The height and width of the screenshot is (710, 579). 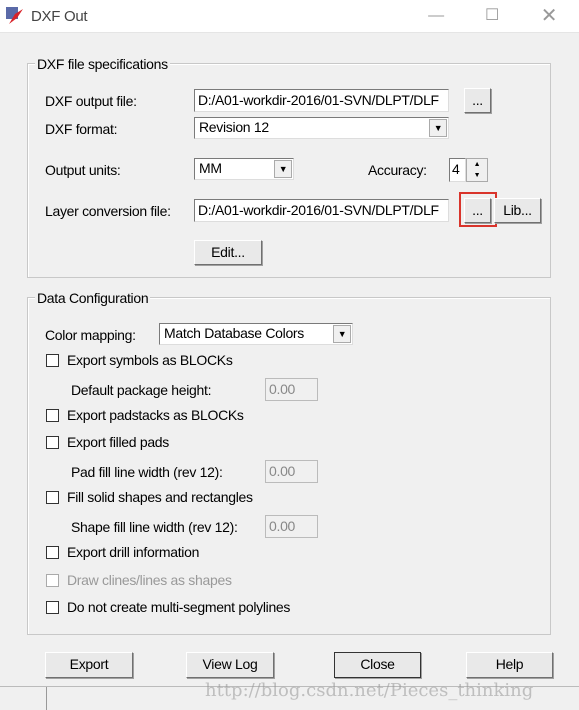 What do you see at coordinates (147, 472) in the screenshot?
I see `pad-fill-label: Pad fill line width (rev 12):` at bounding box center [147, 472].